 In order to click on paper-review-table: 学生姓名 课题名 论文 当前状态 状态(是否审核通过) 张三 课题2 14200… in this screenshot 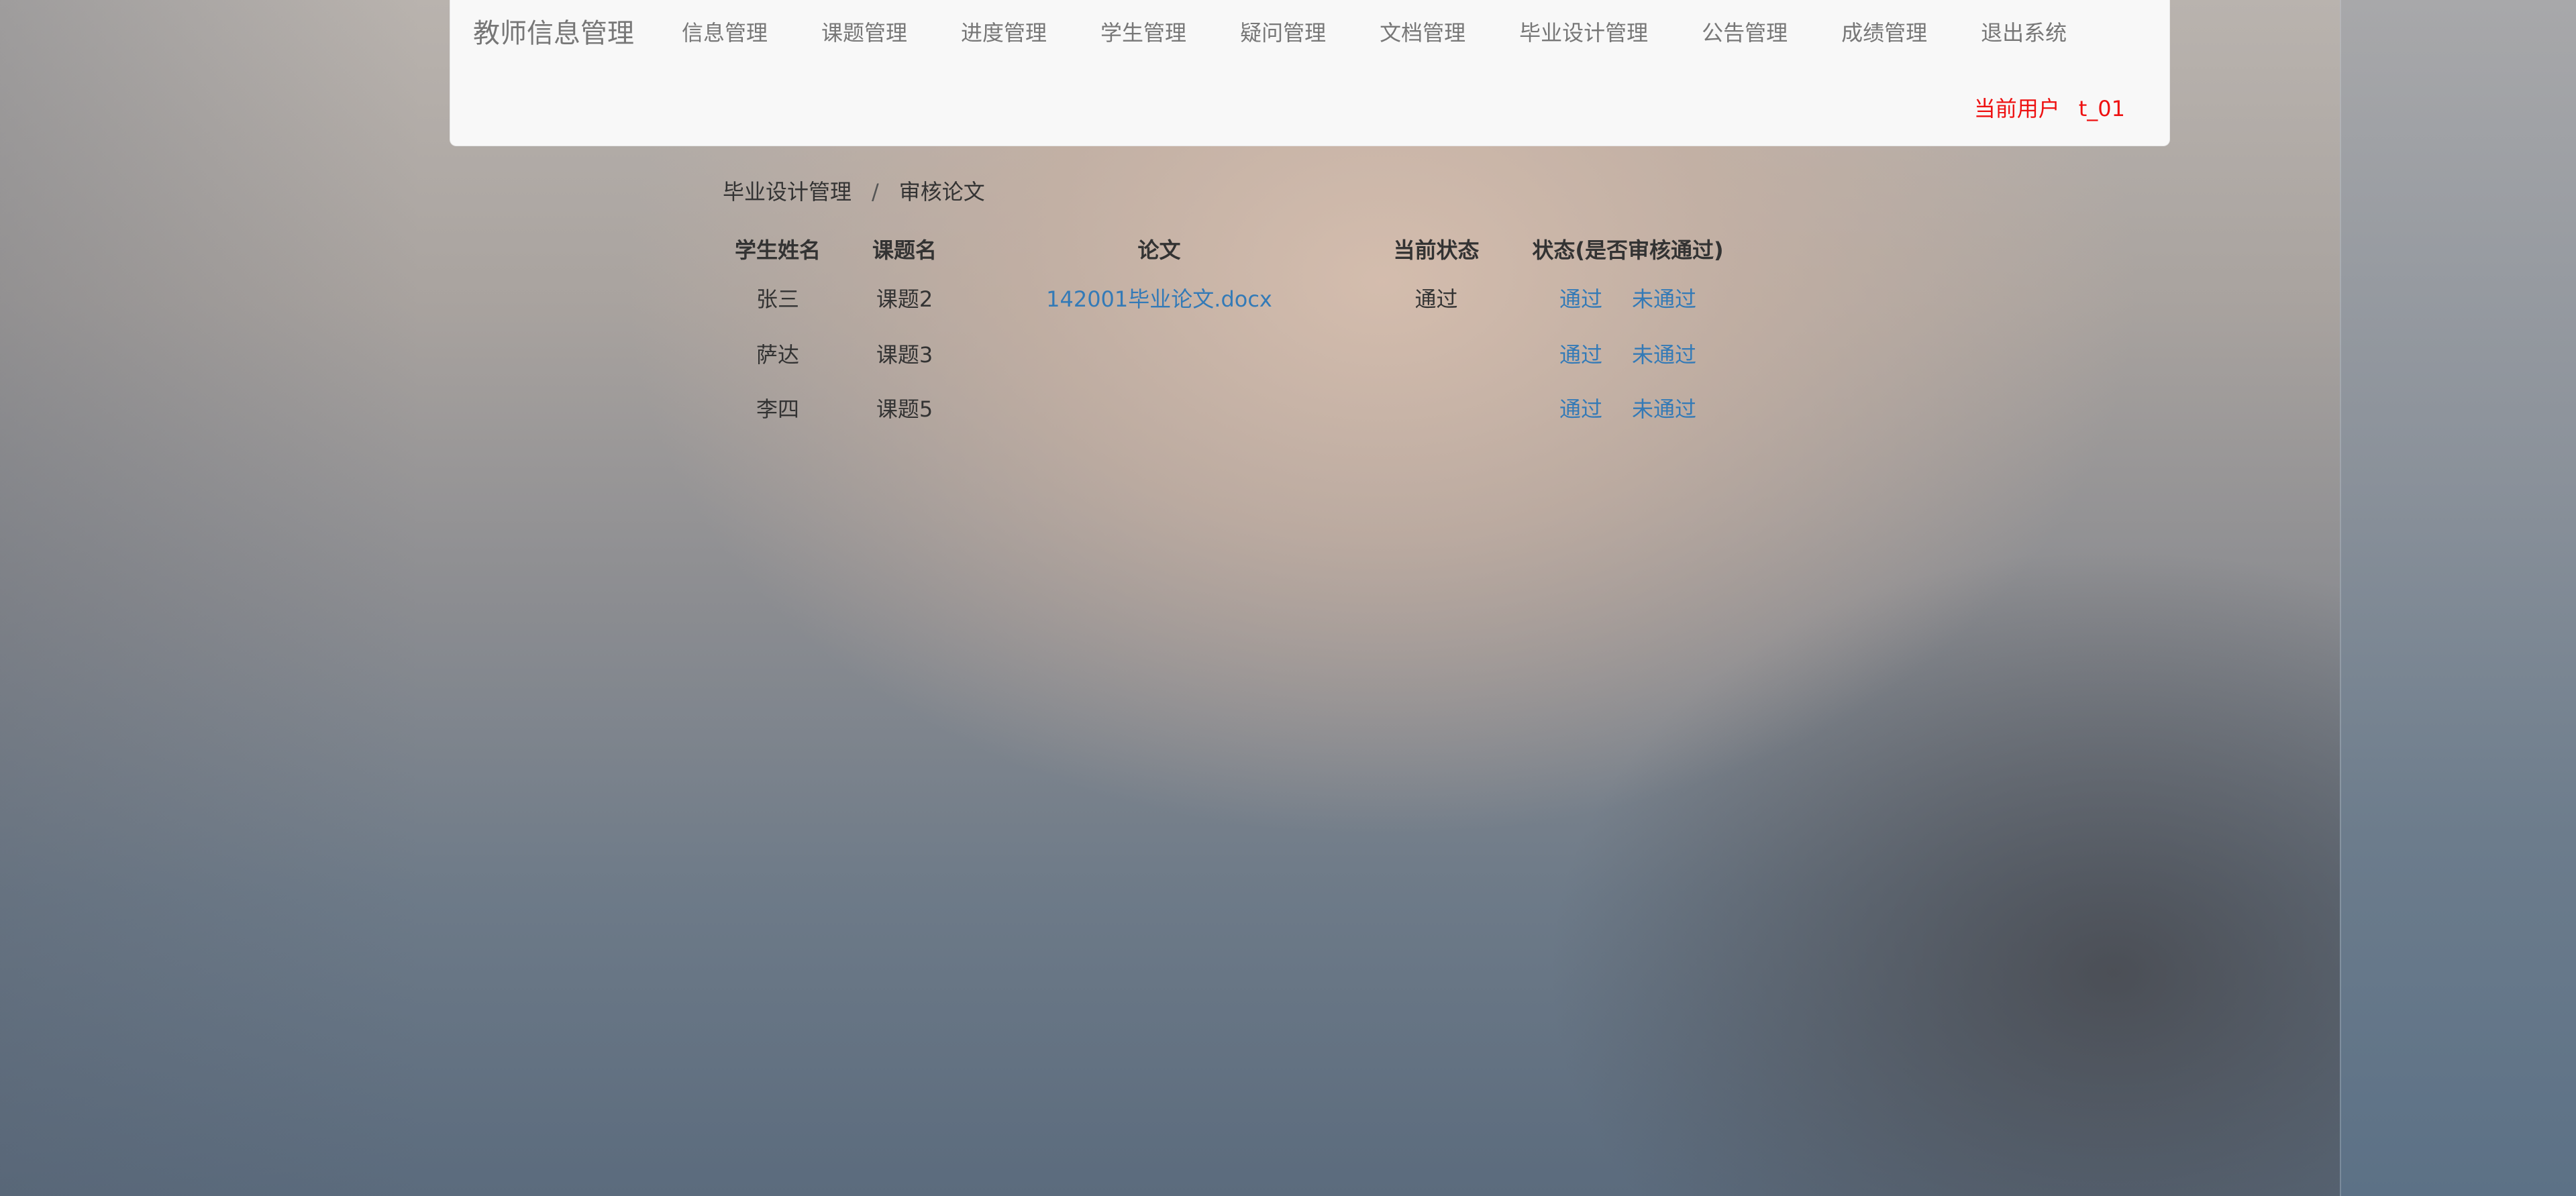, I will do `click(1224, 331)`.